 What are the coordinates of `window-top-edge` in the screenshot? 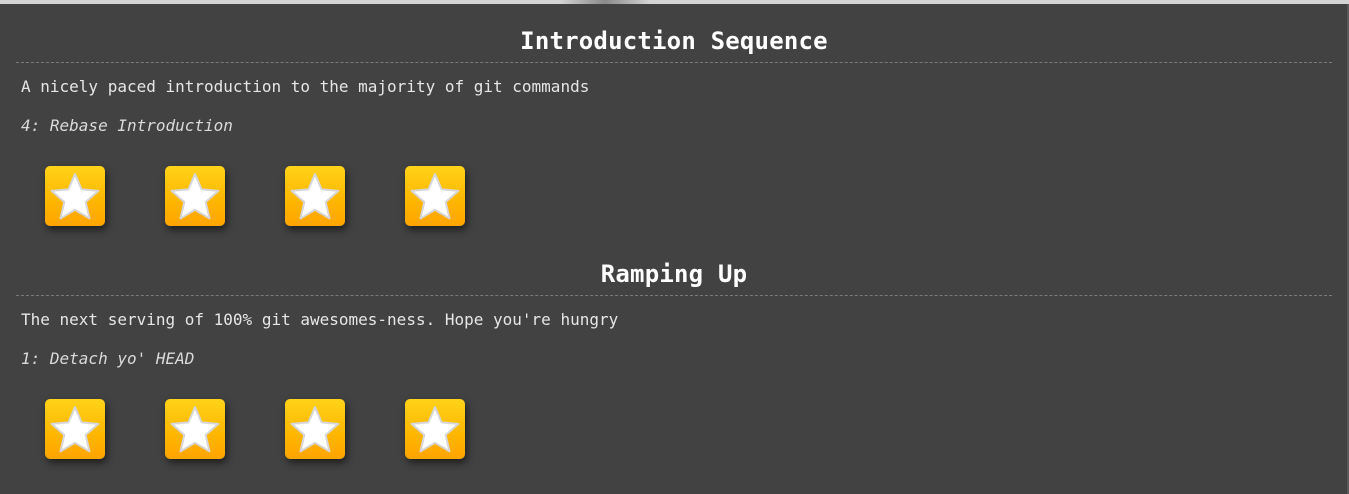 It's located at (674, 2).